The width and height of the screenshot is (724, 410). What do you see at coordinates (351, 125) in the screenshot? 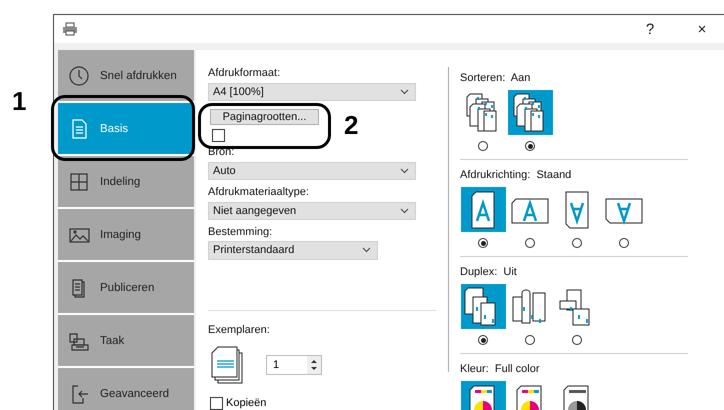
I see `callout-number: 2` at bounding box center [351, 125].